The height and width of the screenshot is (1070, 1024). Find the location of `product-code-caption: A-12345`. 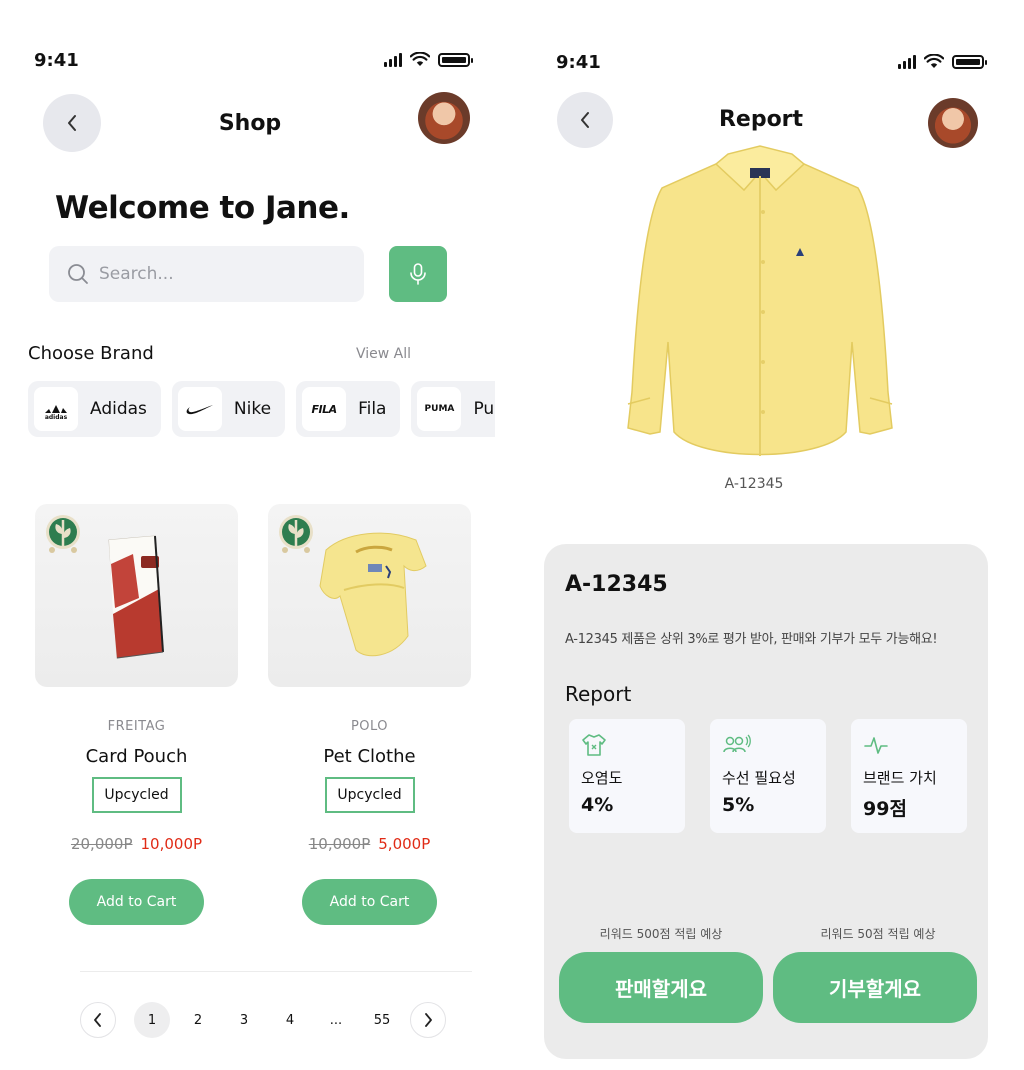

product-code-caption: A-12345 is located at coordinates (754, 484).